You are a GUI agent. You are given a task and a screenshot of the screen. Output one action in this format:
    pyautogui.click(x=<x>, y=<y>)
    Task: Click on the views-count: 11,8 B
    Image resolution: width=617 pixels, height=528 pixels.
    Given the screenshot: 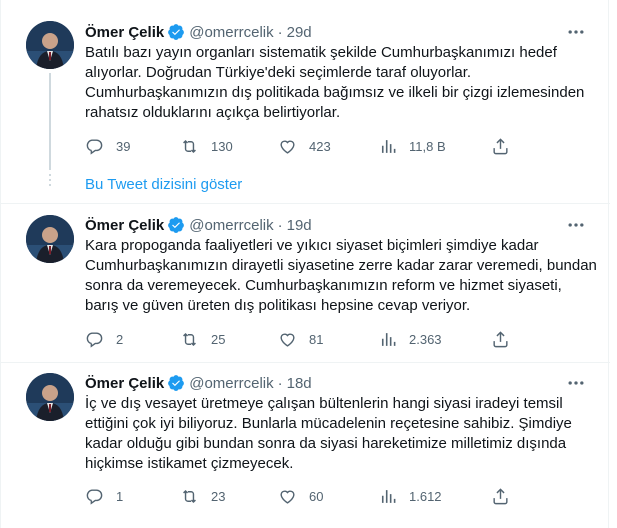 What is the action you would take?
    pyautogui.click(x=427, y=146)
    